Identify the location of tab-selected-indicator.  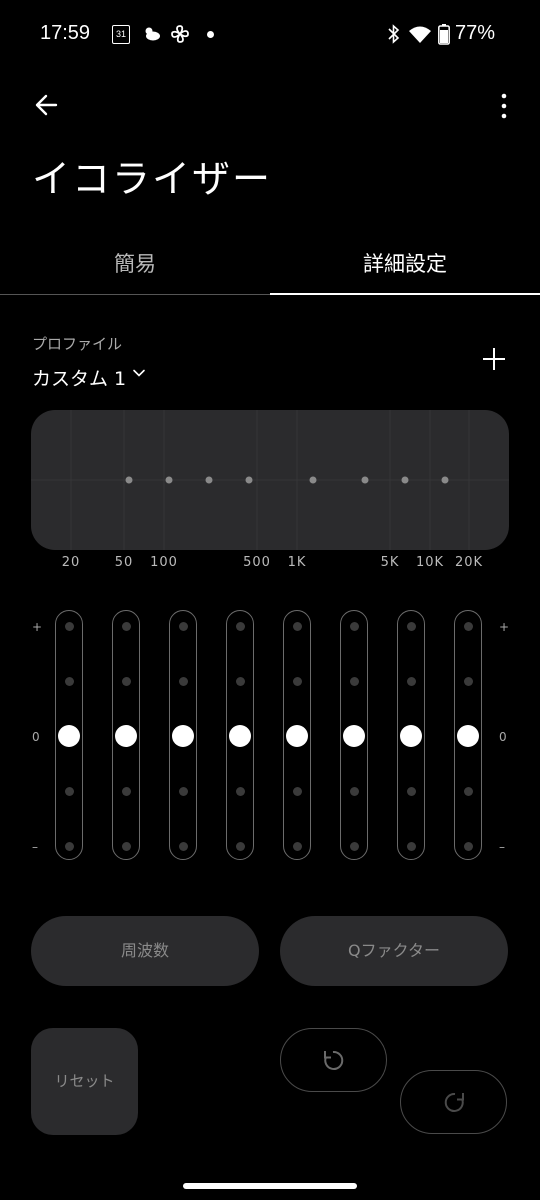
(405, 294).